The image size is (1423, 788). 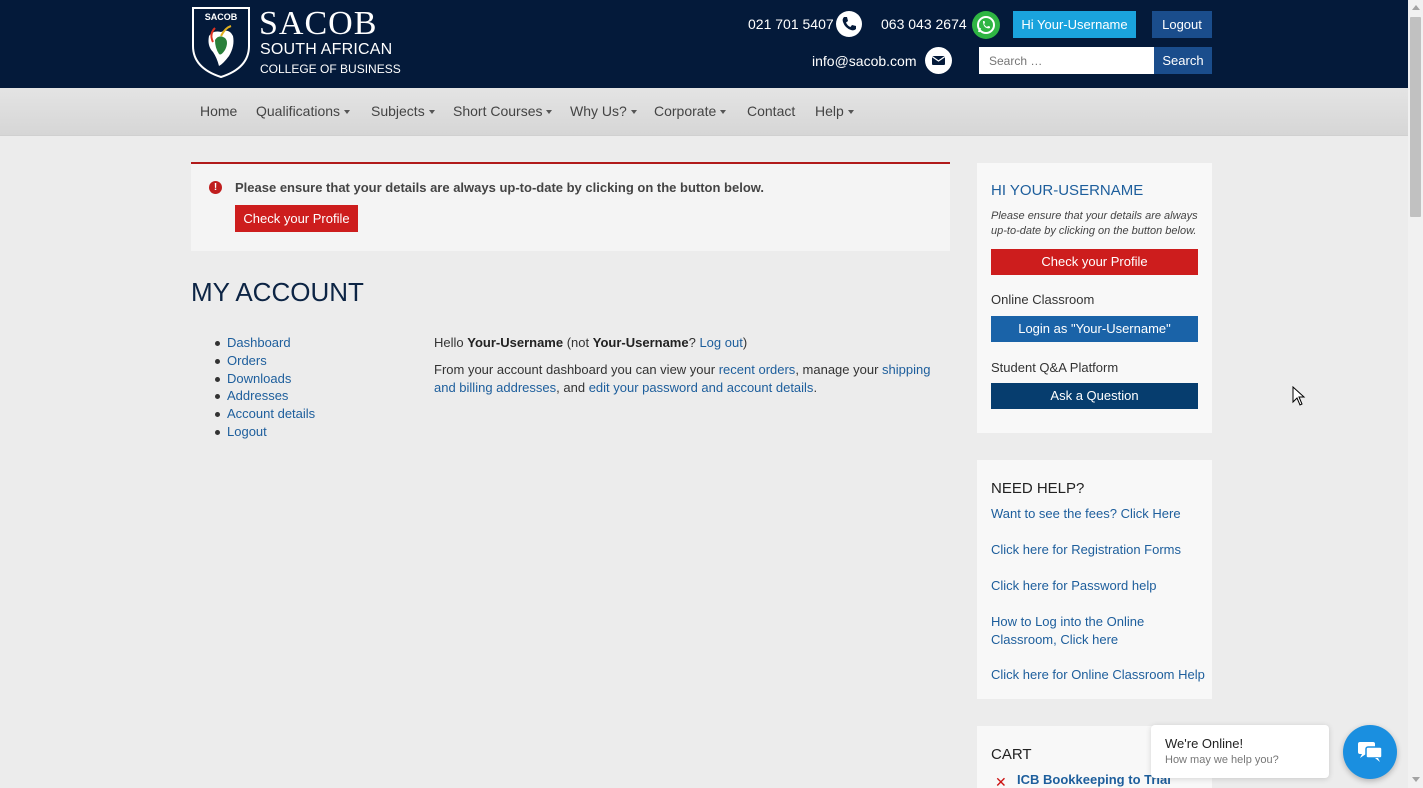 What do you see at coordinates (1098, 514) in the screenshot?
I see `fees-link: Want to see the fees? Click Here` at bounding box center [1098, 514].